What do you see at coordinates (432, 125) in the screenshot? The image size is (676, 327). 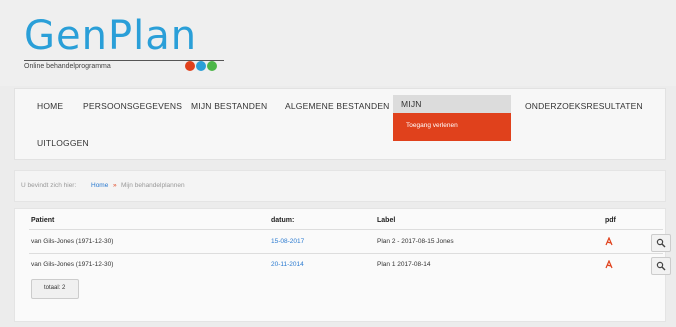 I see `dropdown-item-toegang-verlenen: Toegang verlenen` at bounding box center [432, 125].